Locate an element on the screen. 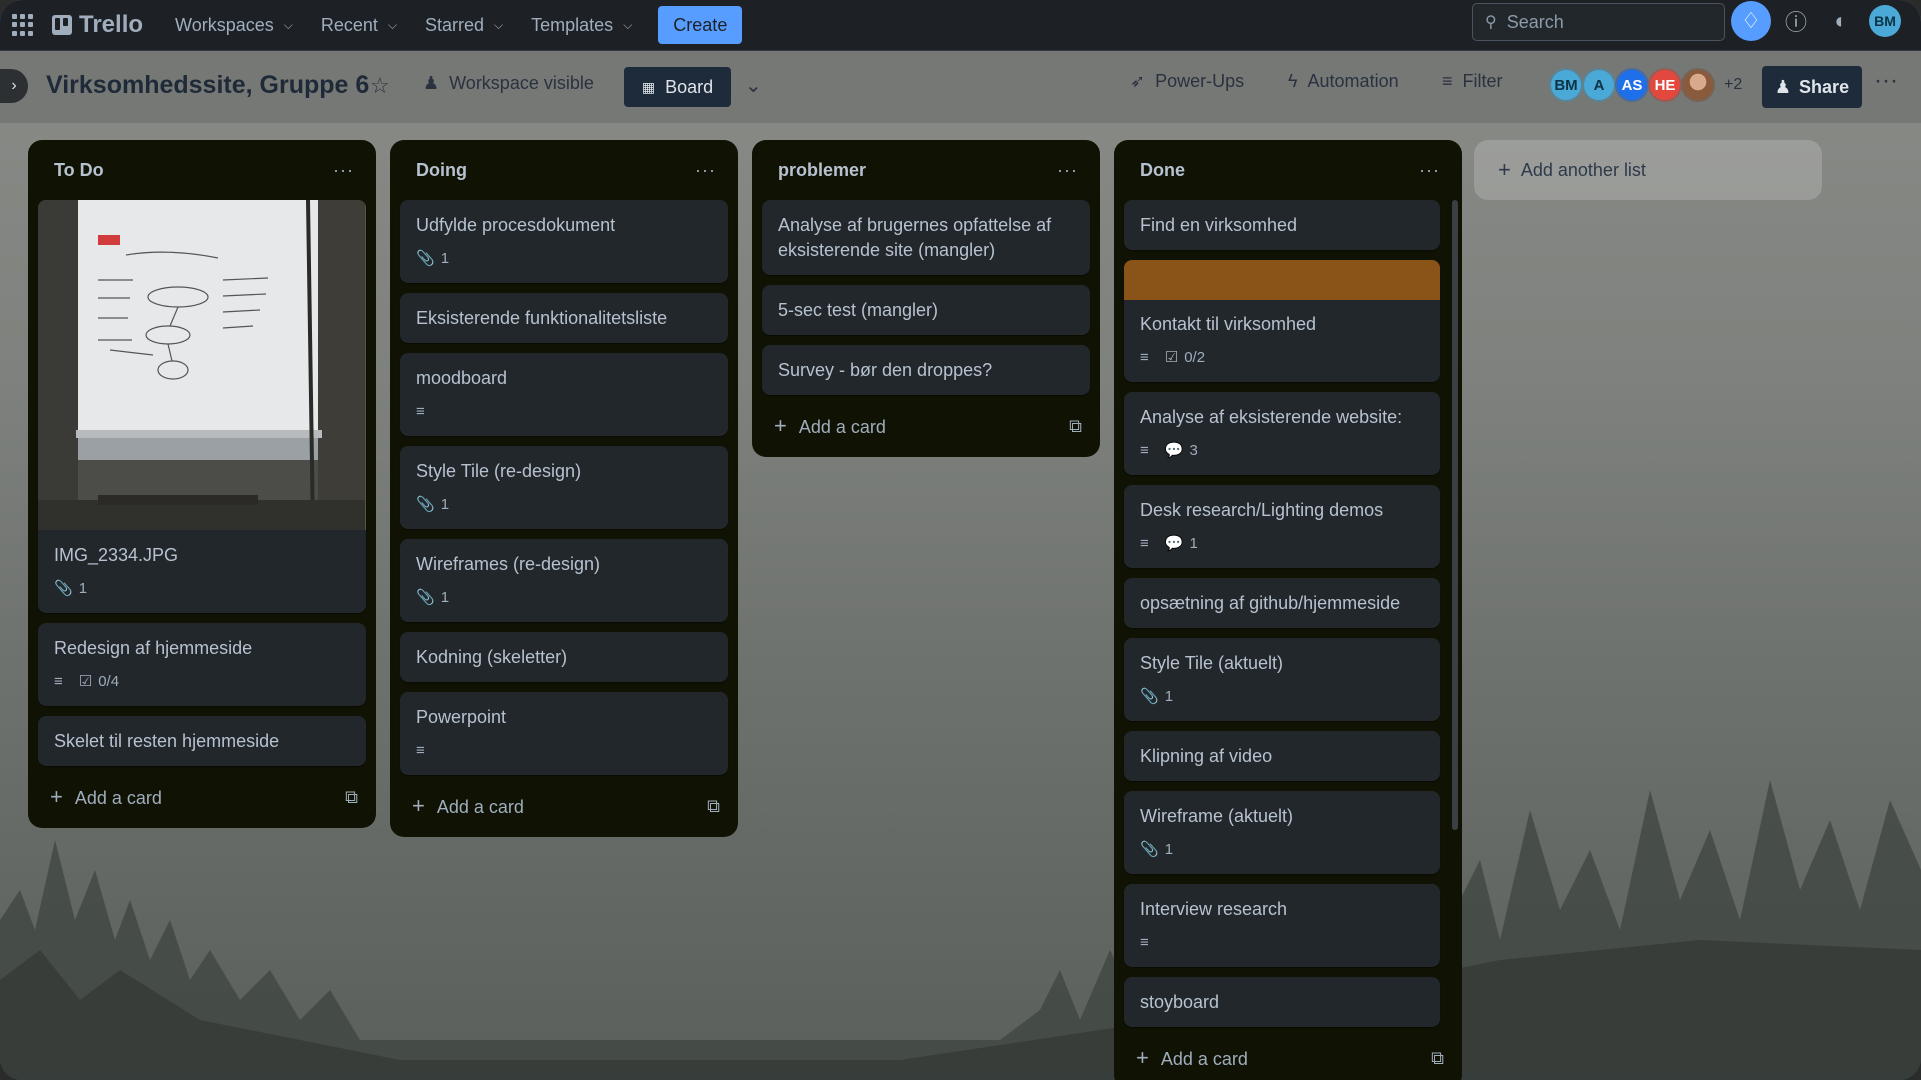  user-avatar: BM is located at coordinates (1885, 20).